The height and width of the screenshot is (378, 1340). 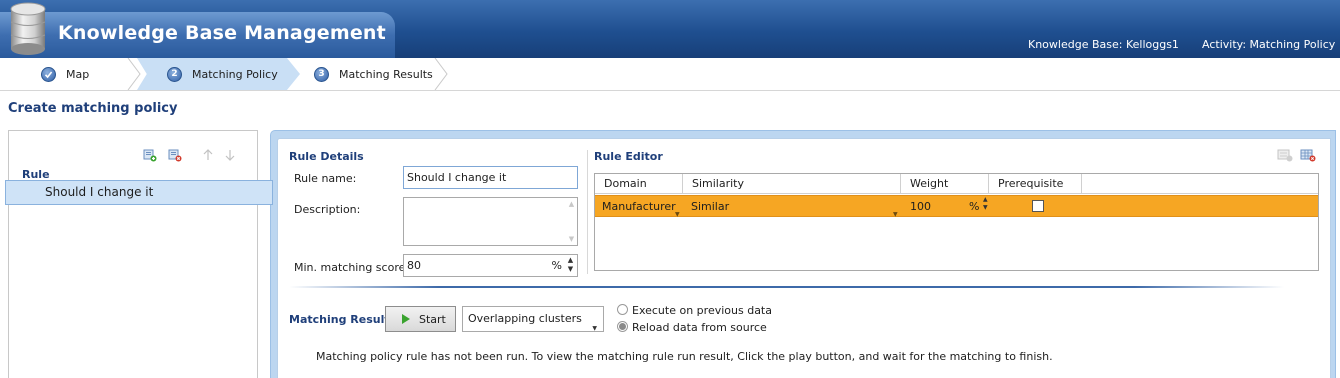 What do you see at coordinates (1103, 44) in the screenshot?
I see `knowledge-base-label: Knowledge Base: Kelloggs1` at bounding box center [1103, 44].